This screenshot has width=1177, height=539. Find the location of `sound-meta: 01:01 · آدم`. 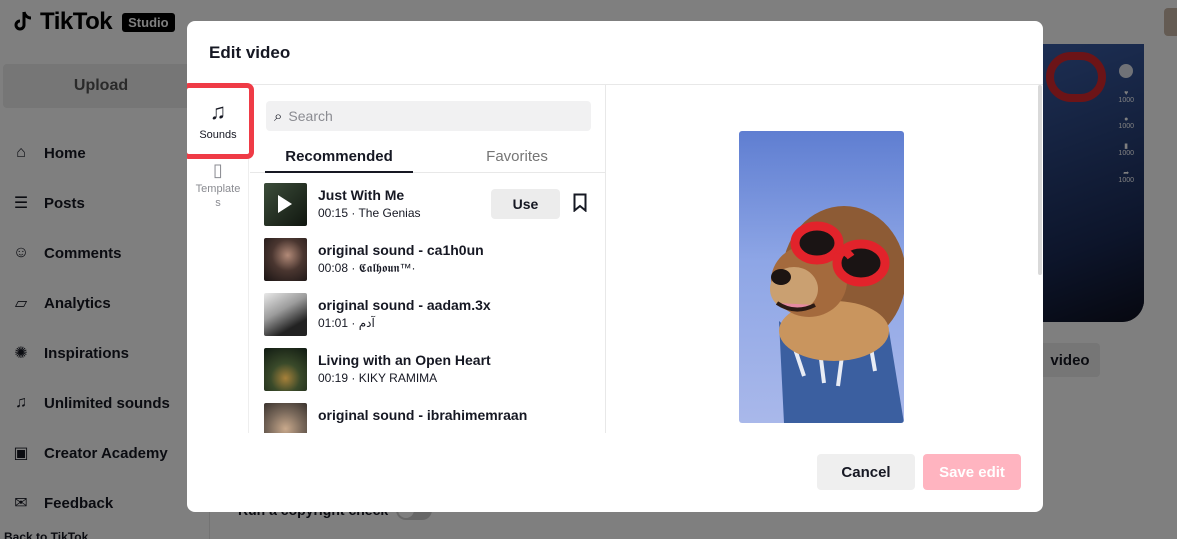

sound-meta: 01:01 · آدم is located at coordinates (346, 323).